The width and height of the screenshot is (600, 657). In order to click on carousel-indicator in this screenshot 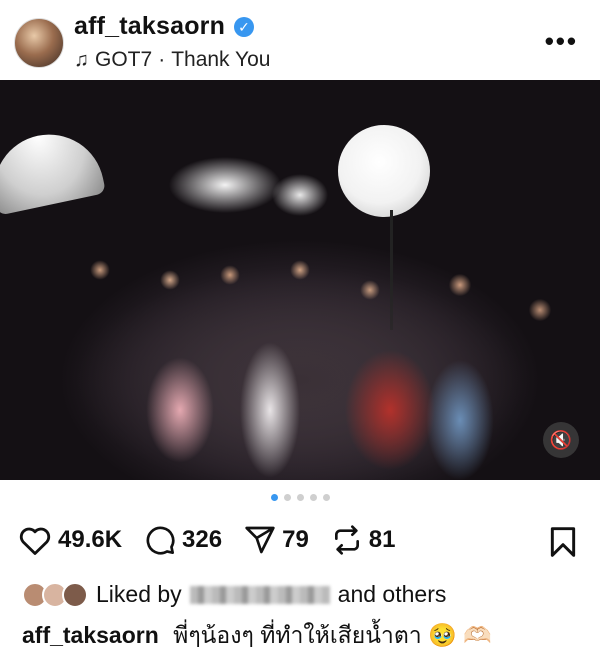, I will do `click(300, 497)`.